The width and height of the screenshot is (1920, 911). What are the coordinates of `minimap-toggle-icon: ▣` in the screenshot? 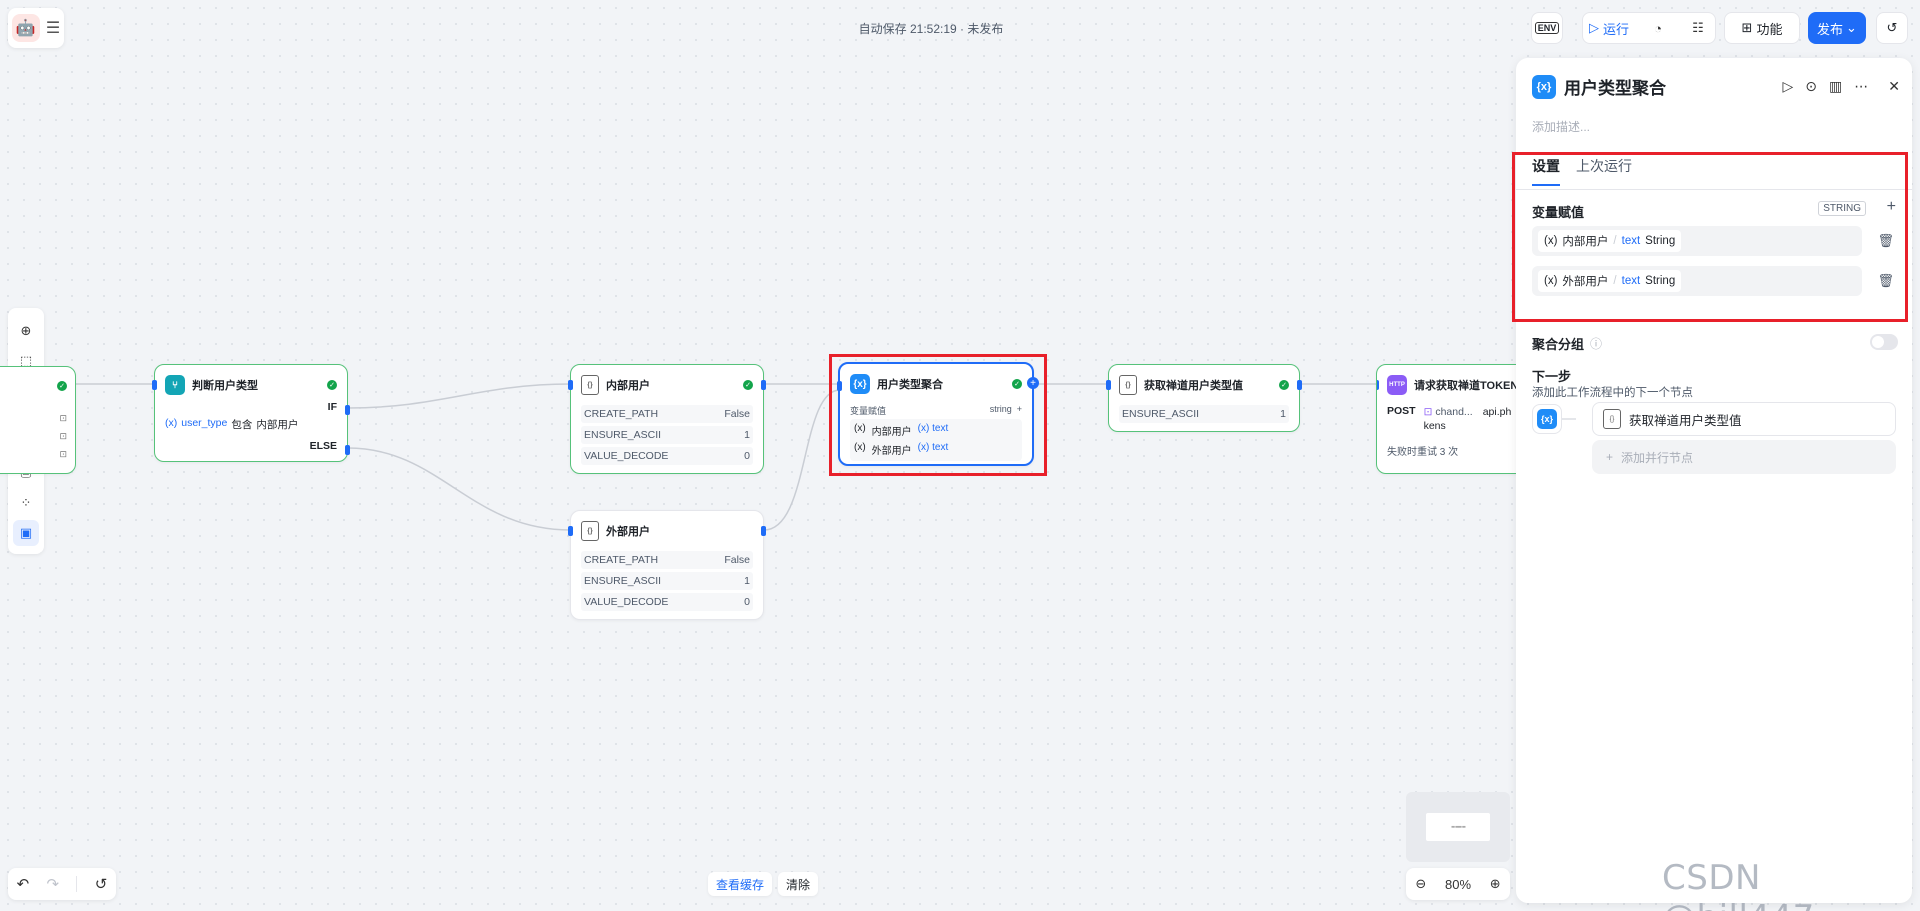 It's located at (26, 533).